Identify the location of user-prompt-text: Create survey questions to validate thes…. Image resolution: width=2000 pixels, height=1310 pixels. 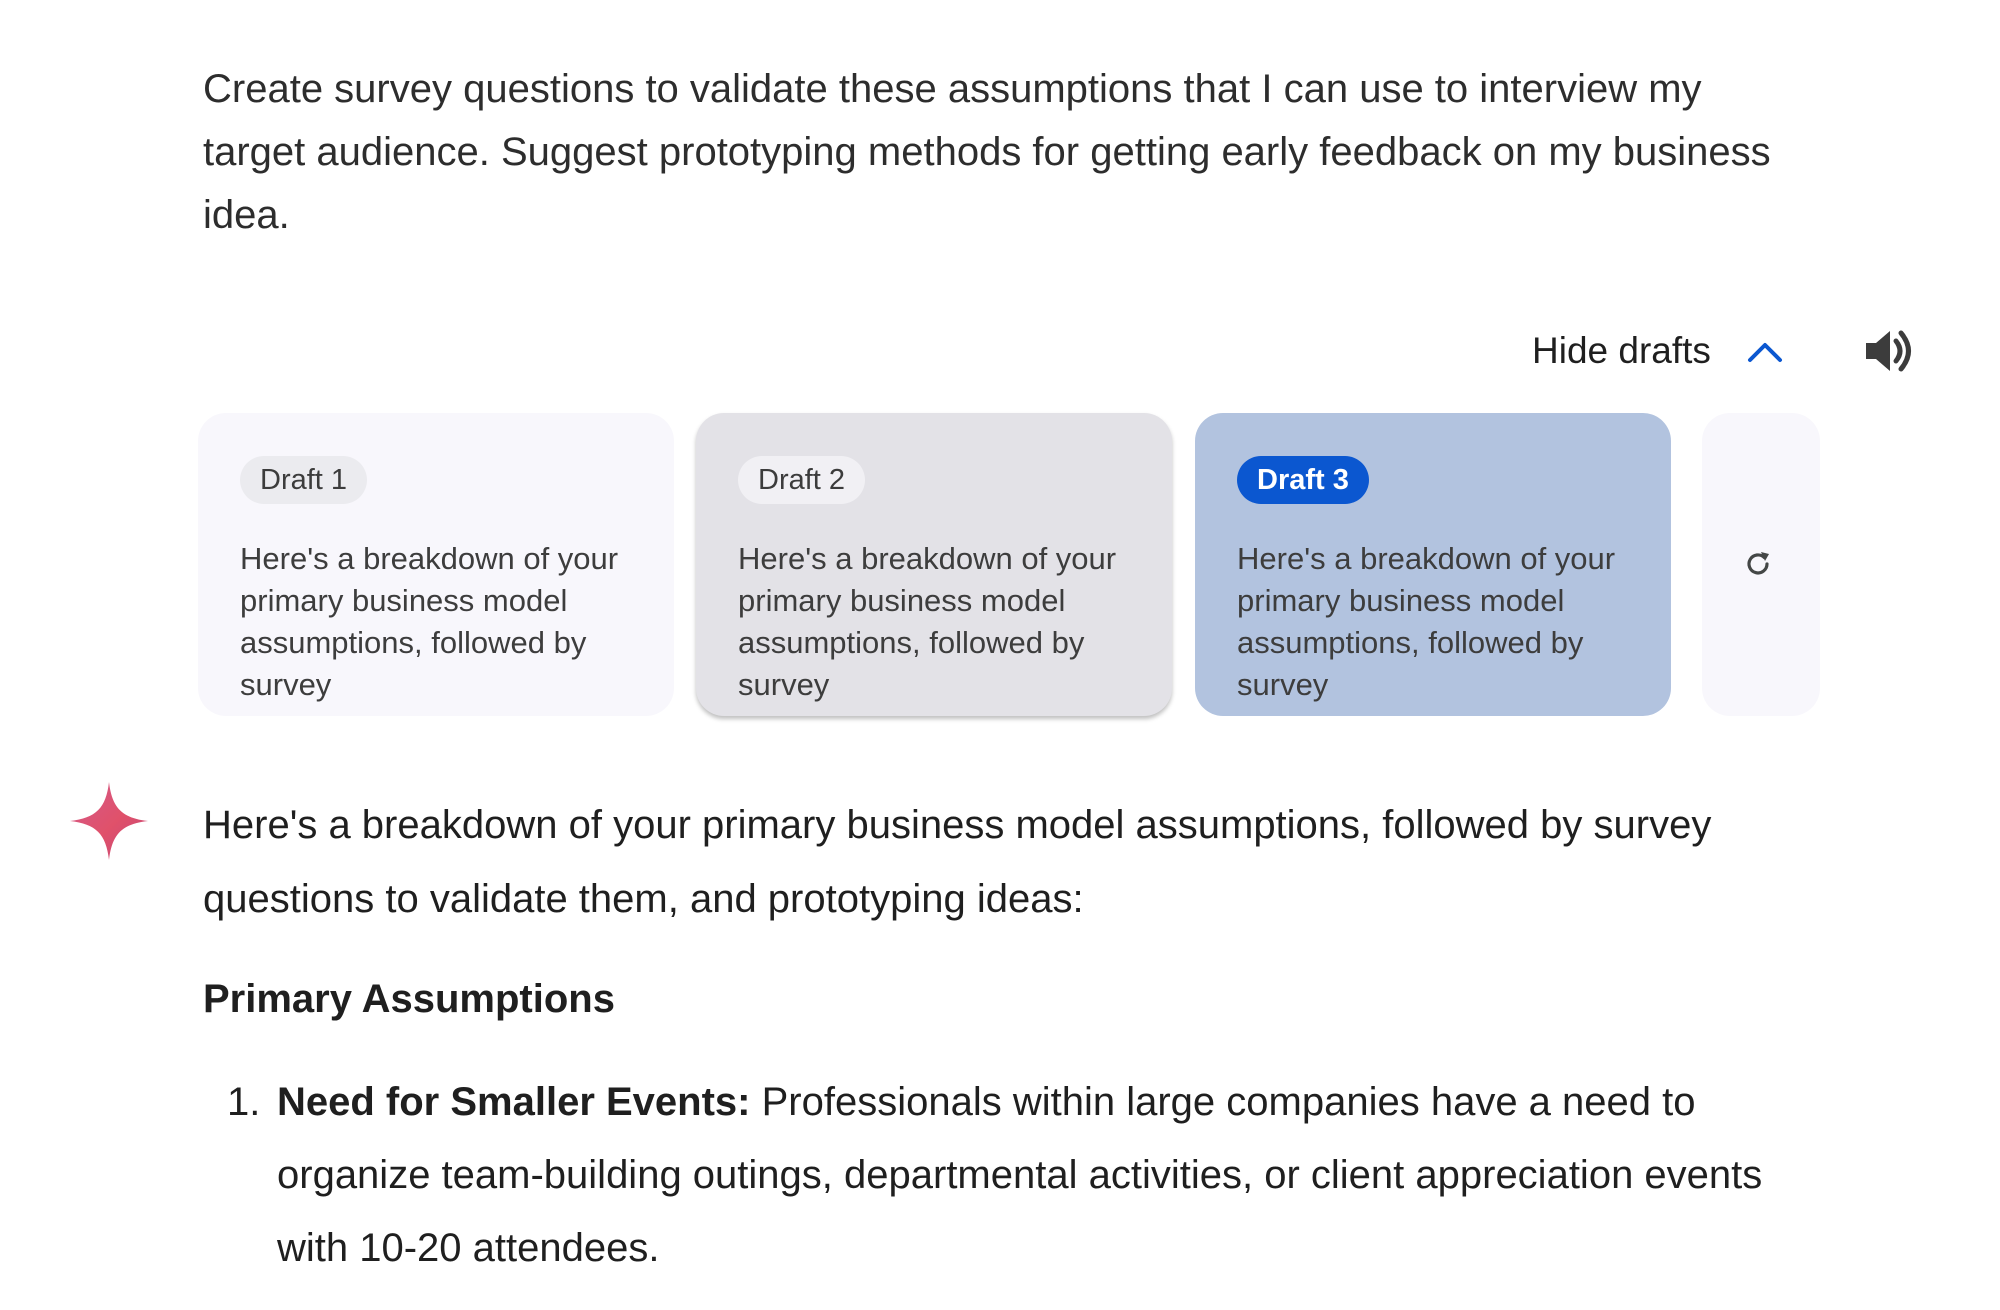
(987, 152).